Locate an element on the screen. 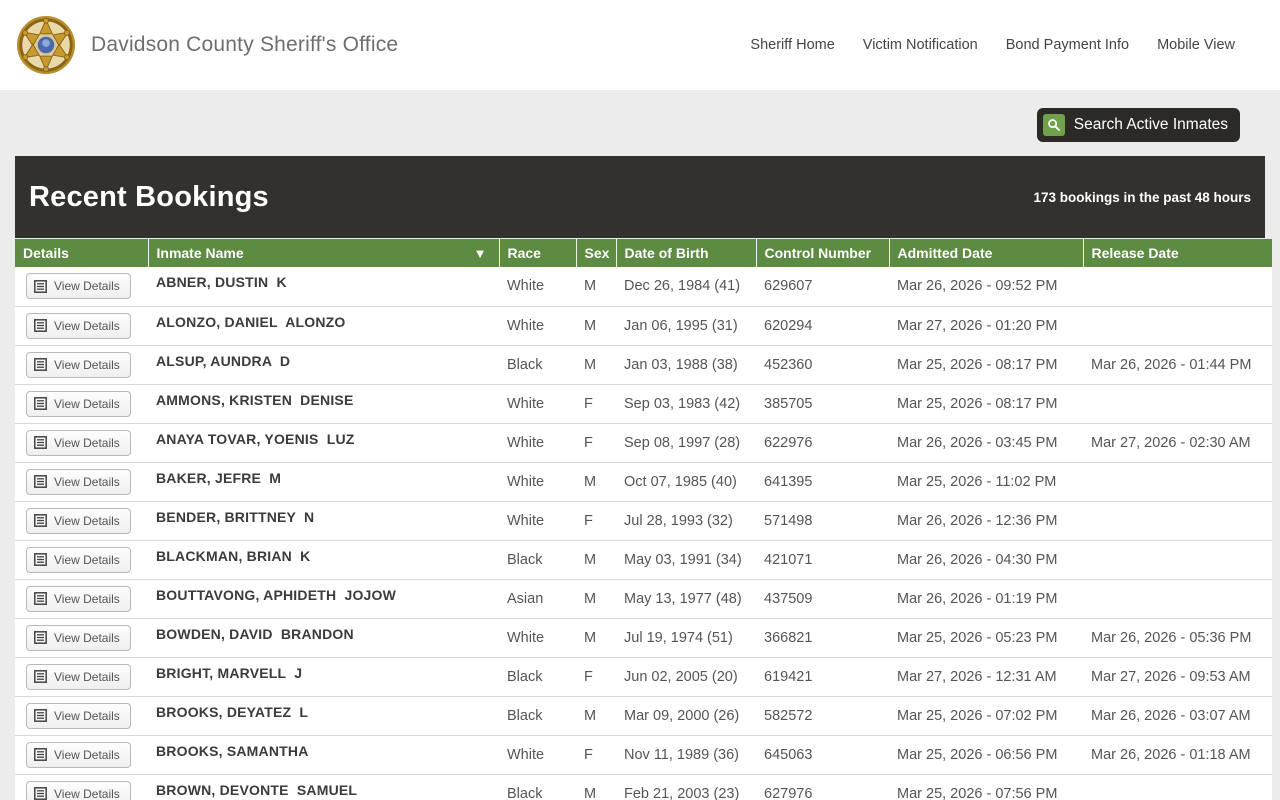 Image resolution: width=1280 pixels, height=800 pixels. release-date-cell: Mar 26, 2026 - 01:44 PM is located at coordinates (1171, 364).